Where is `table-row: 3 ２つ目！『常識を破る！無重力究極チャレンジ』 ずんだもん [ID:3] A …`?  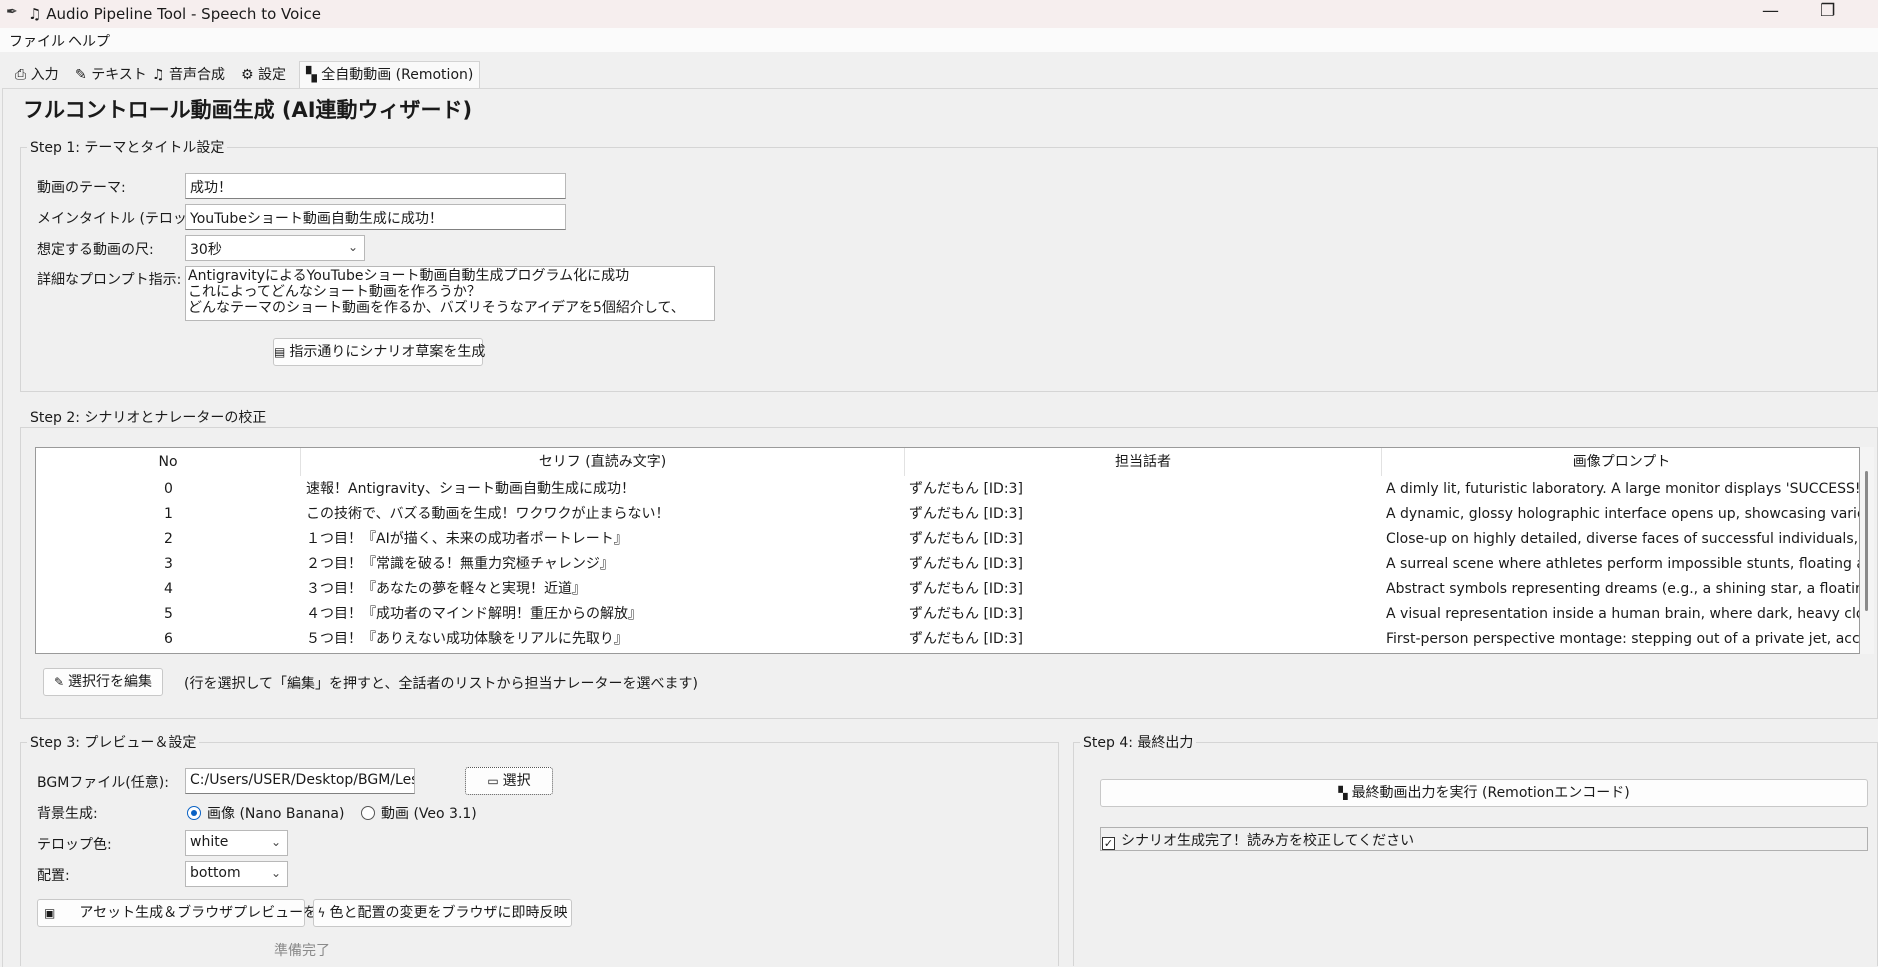 table-row: 3 ２つ目！『常識を破る！無重力究極チャレンジ』 ずんだもん [ID:3] A … is located at coordinates (947, 564).